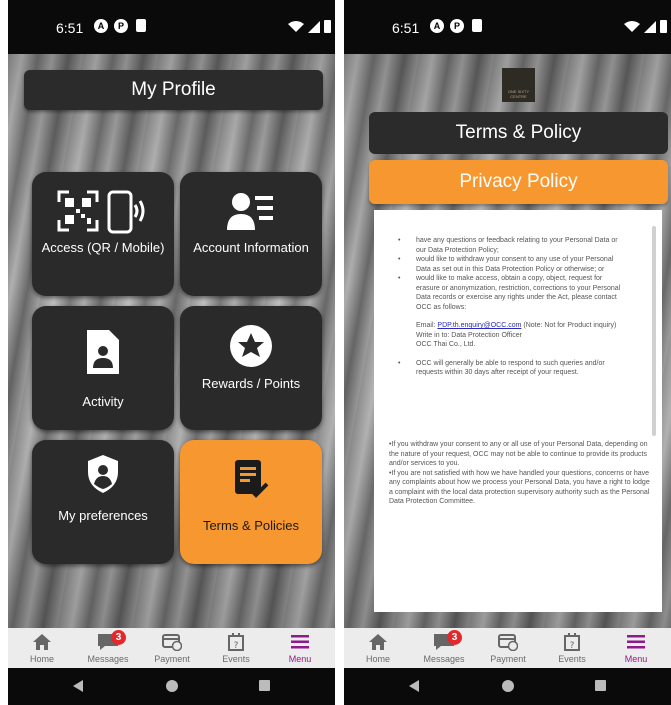 This screenshot has width=671, height=705. What do you see at coordinates (479, 325) in the screenshot?
I see `contact-email-link: PDP.th.enquiry@OCC.com` at bounding box center [479, 325].